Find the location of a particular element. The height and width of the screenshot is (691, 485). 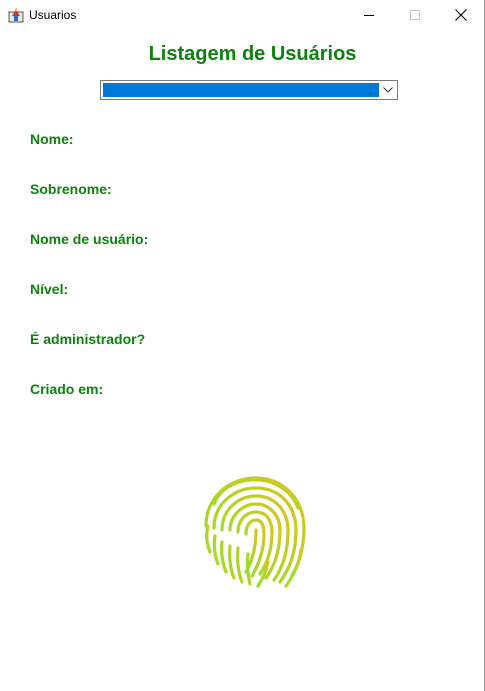

close-icon is located at coordinates (461, 15).